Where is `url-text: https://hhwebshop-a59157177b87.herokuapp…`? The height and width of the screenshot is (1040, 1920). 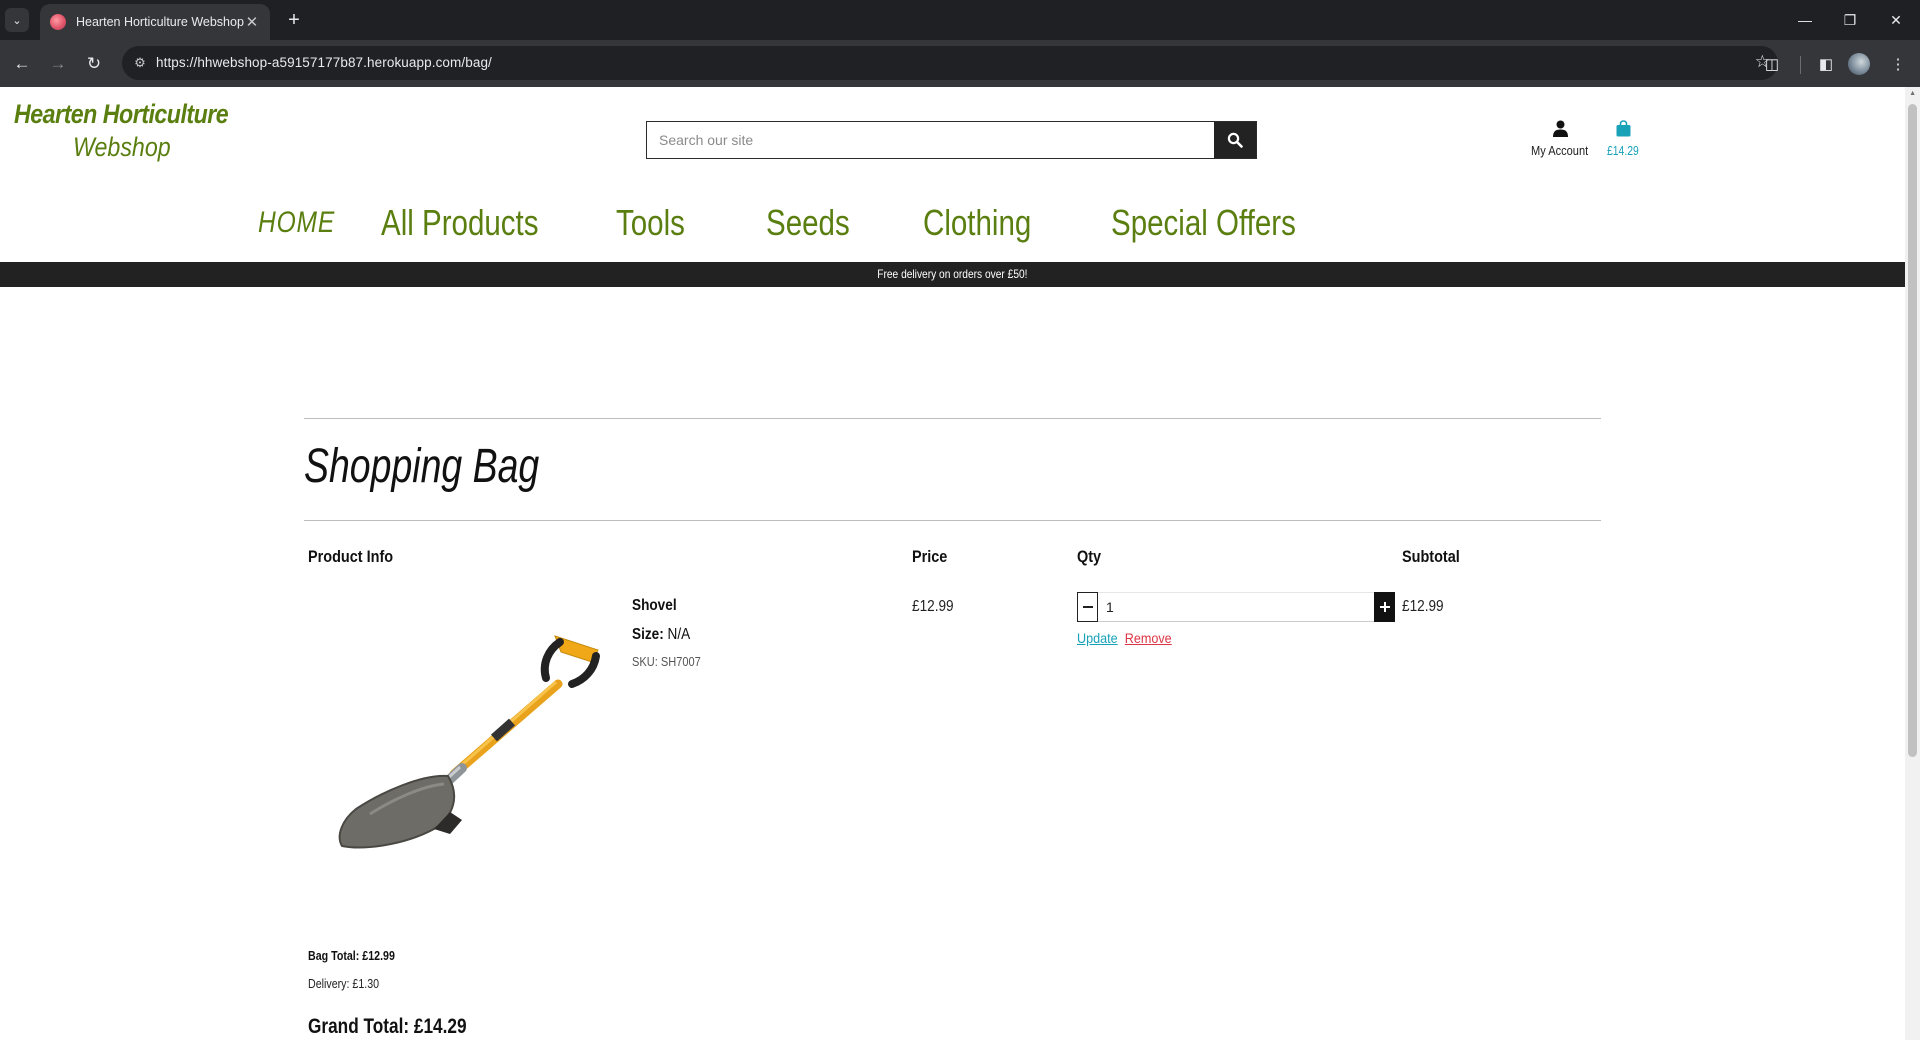 url-text: https://hhwebshop-a59157177b87.herokuapp… is located at coordinates (324, 62).